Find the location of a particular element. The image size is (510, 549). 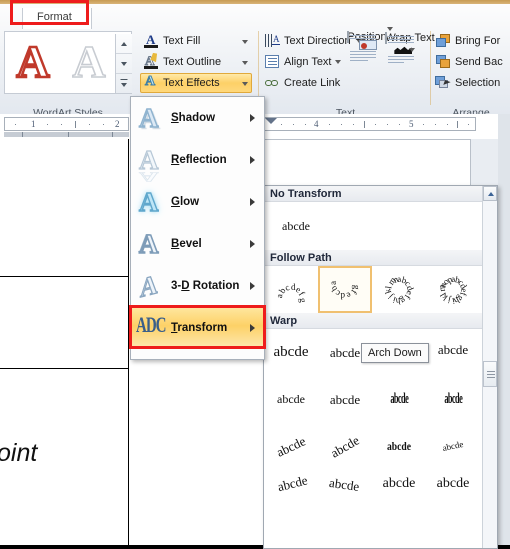

gallery-item-arch-down: abcdefg is located at coordinates (345, 289).